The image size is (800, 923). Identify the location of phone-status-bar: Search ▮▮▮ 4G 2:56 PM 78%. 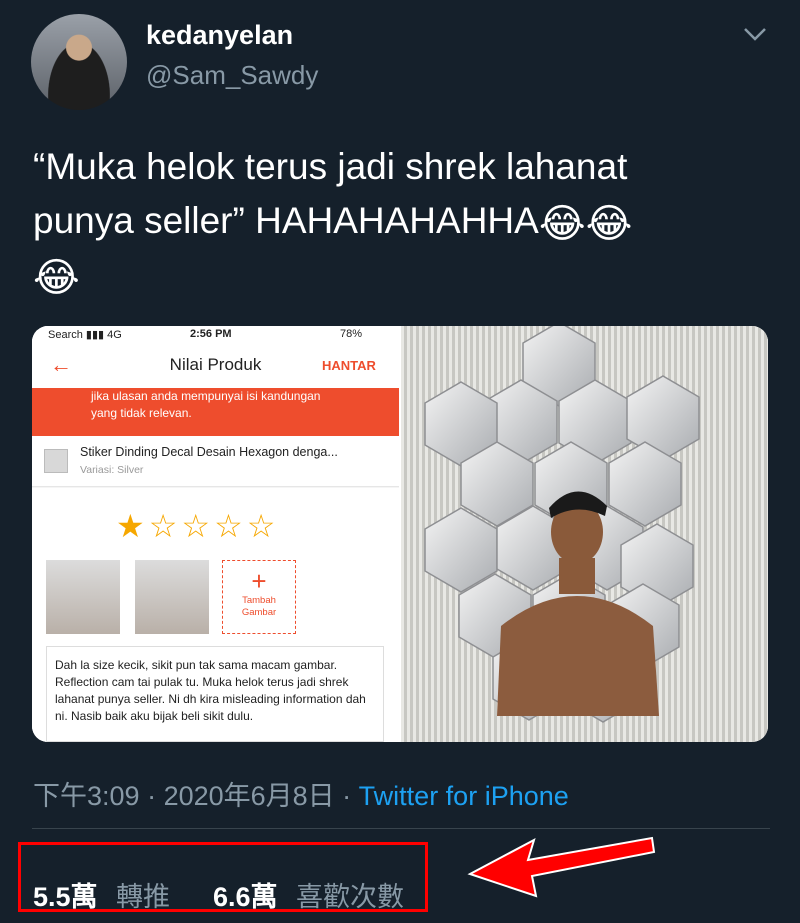
(215, 334).